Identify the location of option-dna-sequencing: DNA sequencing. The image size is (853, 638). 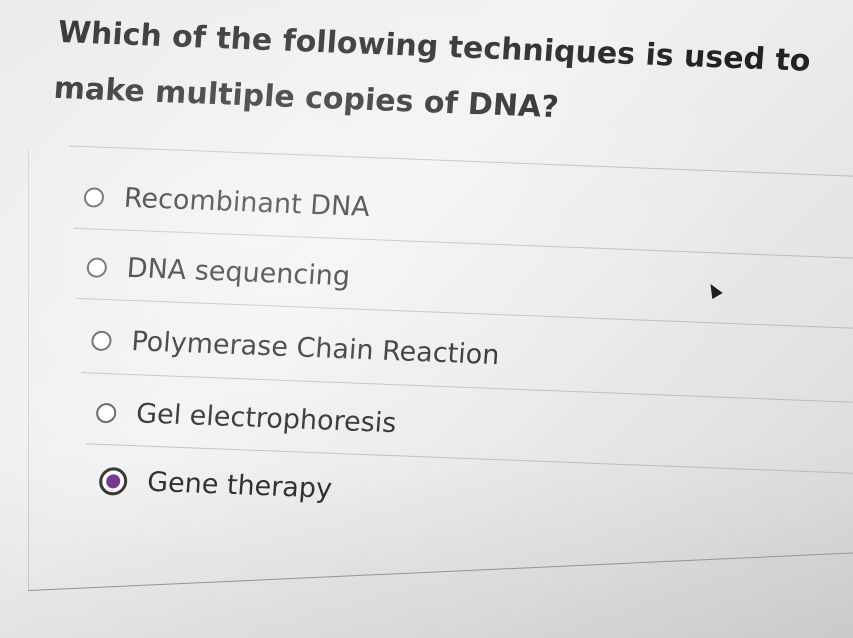
(218, 271).